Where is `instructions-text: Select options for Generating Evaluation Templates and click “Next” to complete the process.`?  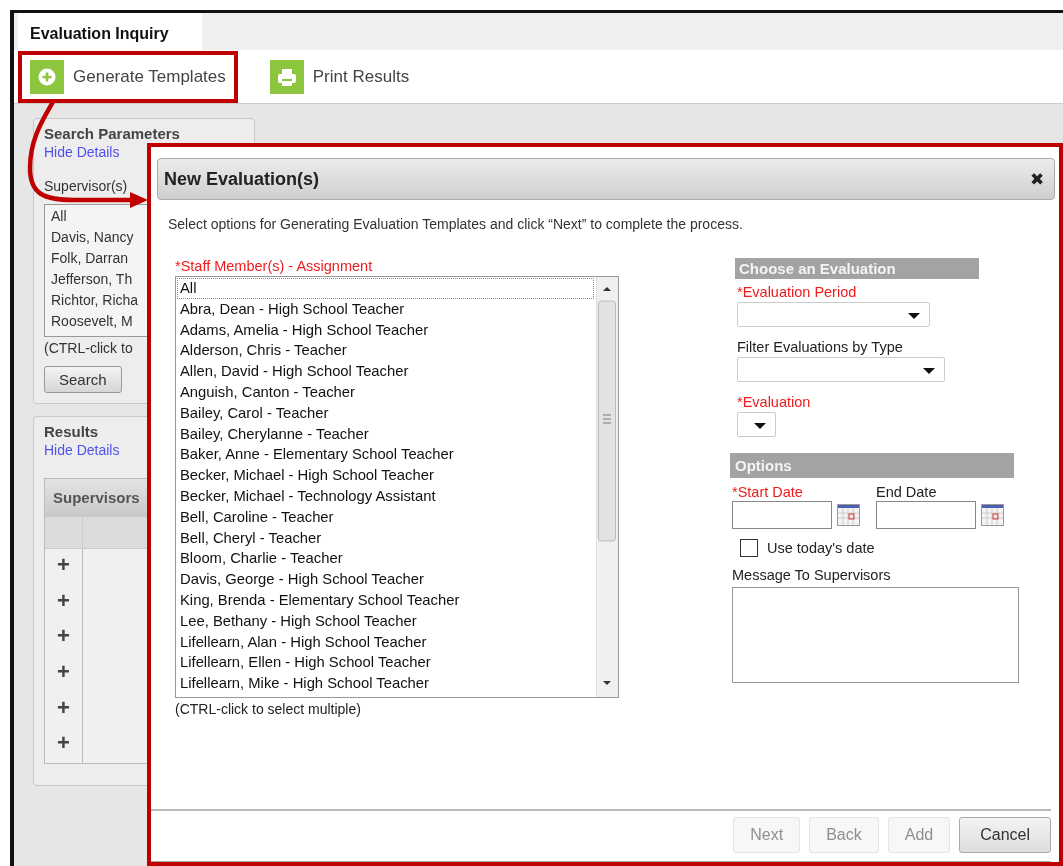 instructions-text: Select options for Generating Evaluation Templates and click “Next” to complete the process. is located at coordinates (456, 224).